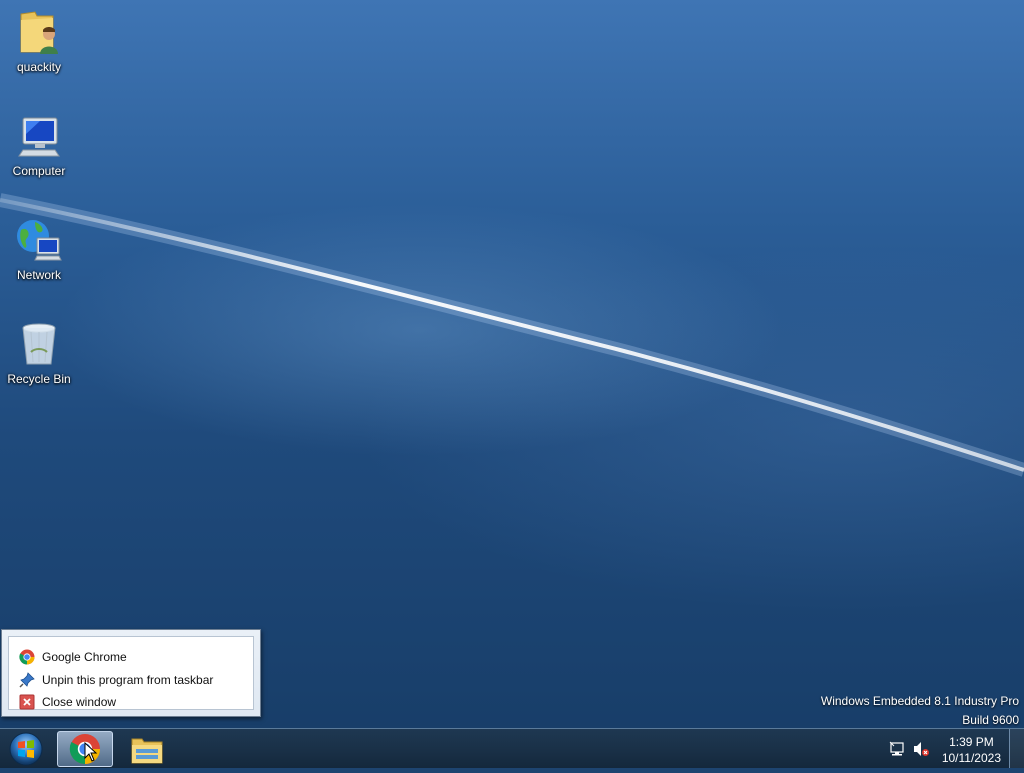 This screenshot has height=773, width=1024. Describe the element at coordinates (38, 275) in the screenshot. I see `desktop-icon-label: Network` at that location.